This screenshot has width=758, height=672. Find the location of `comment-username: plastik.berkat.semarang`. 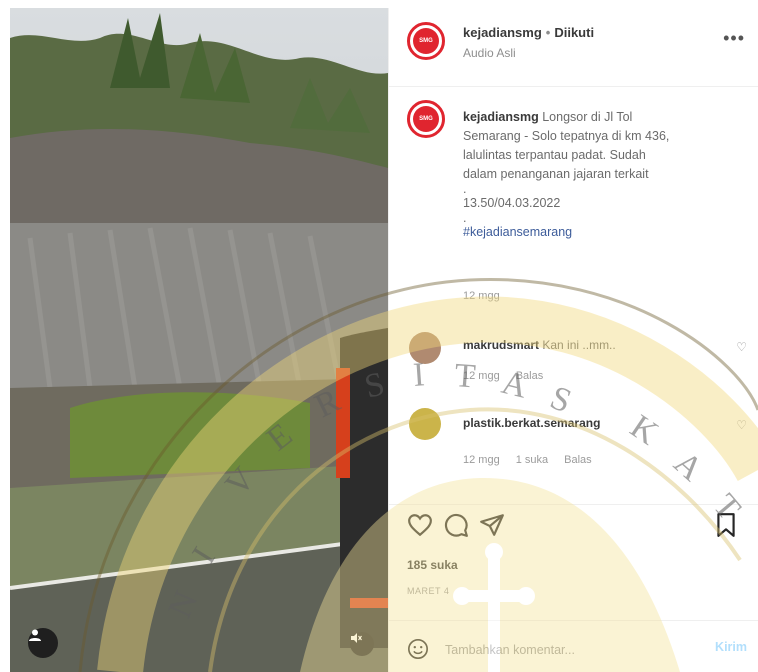

comment-username: plastik.berkat.semarang is located at coordinates (531, 423).